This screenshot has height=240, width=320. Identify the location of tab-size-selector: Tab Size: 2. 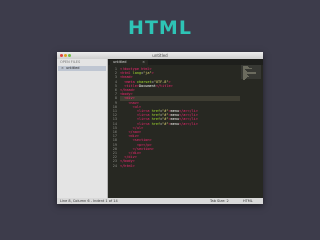
(219, 201).